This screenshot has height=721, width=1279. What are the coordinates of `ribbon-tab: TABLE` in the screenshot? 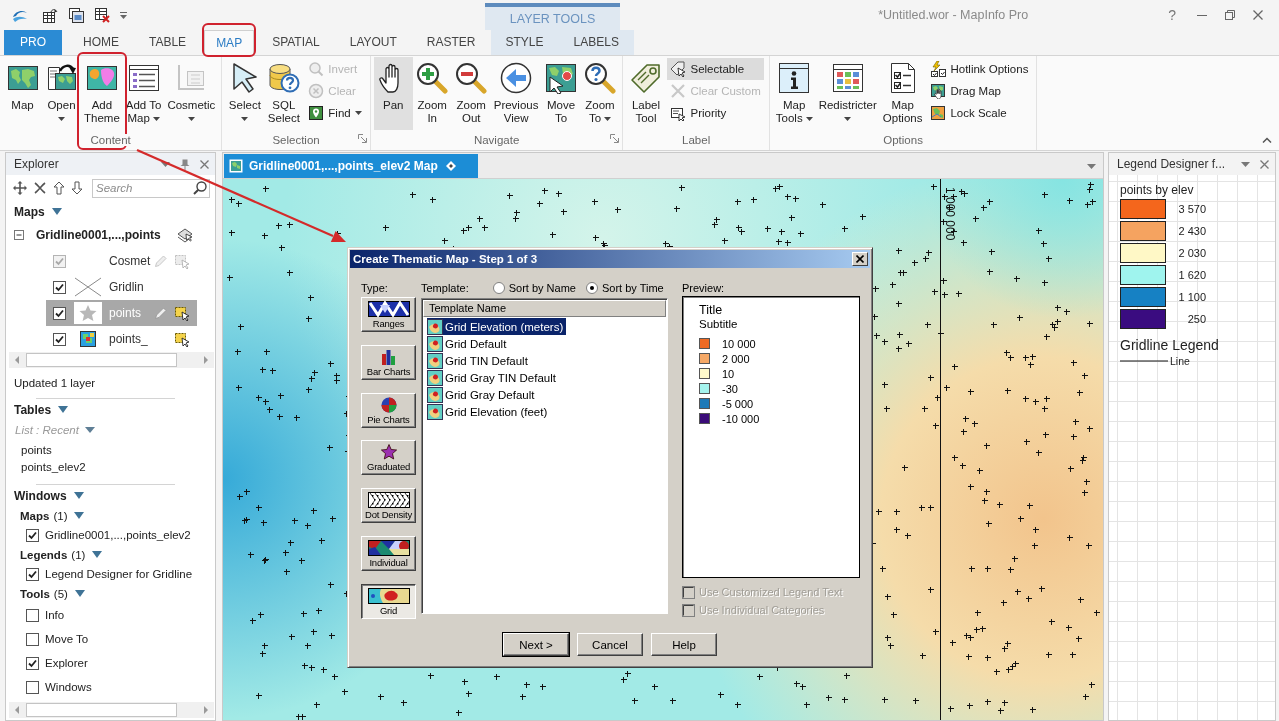 It's located at (168, 42).